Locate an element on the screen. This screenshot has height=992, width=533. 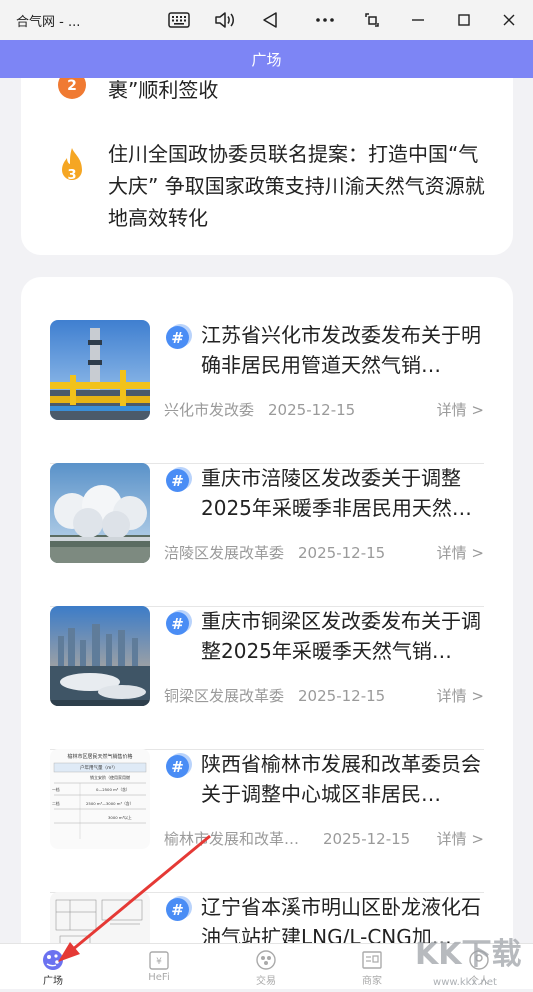
svg-text: 一档 is located at coordinates (56, 789).